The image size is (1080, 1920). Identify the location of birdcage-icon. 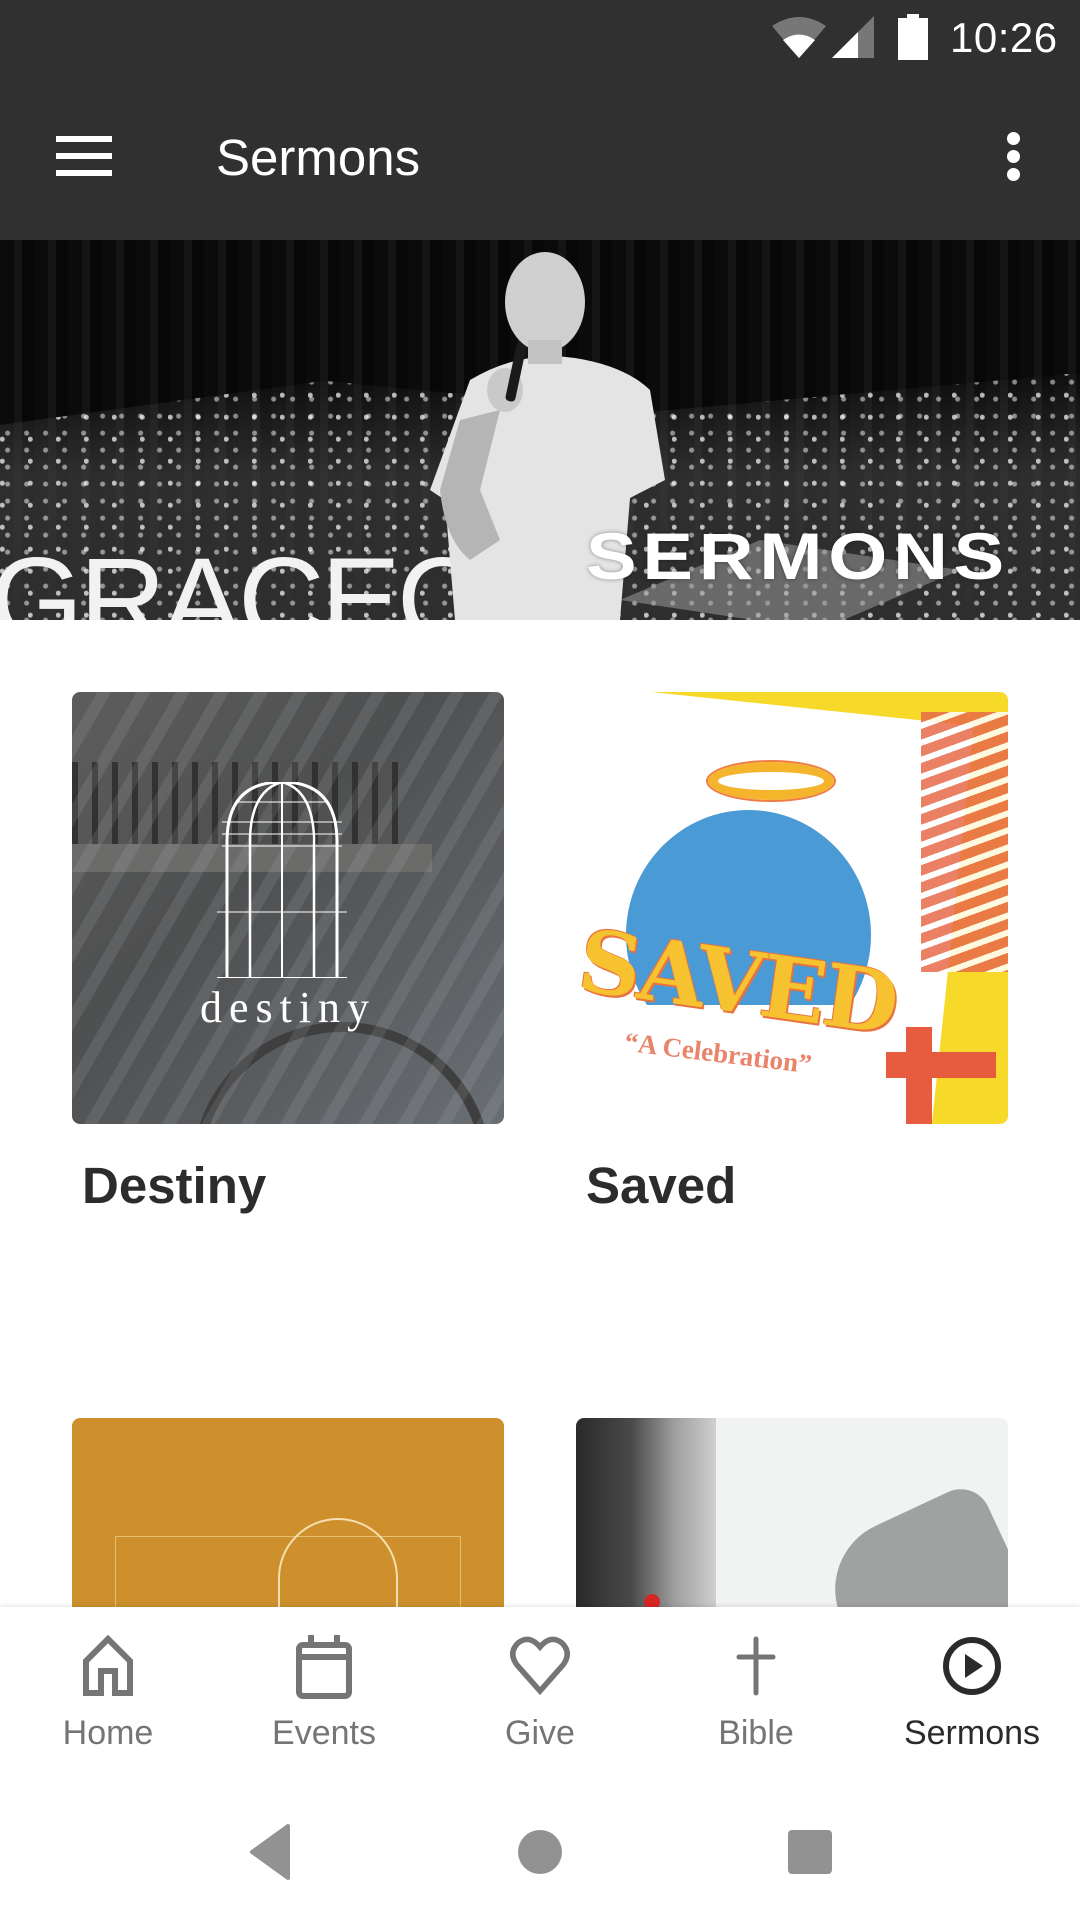
(282, 880).